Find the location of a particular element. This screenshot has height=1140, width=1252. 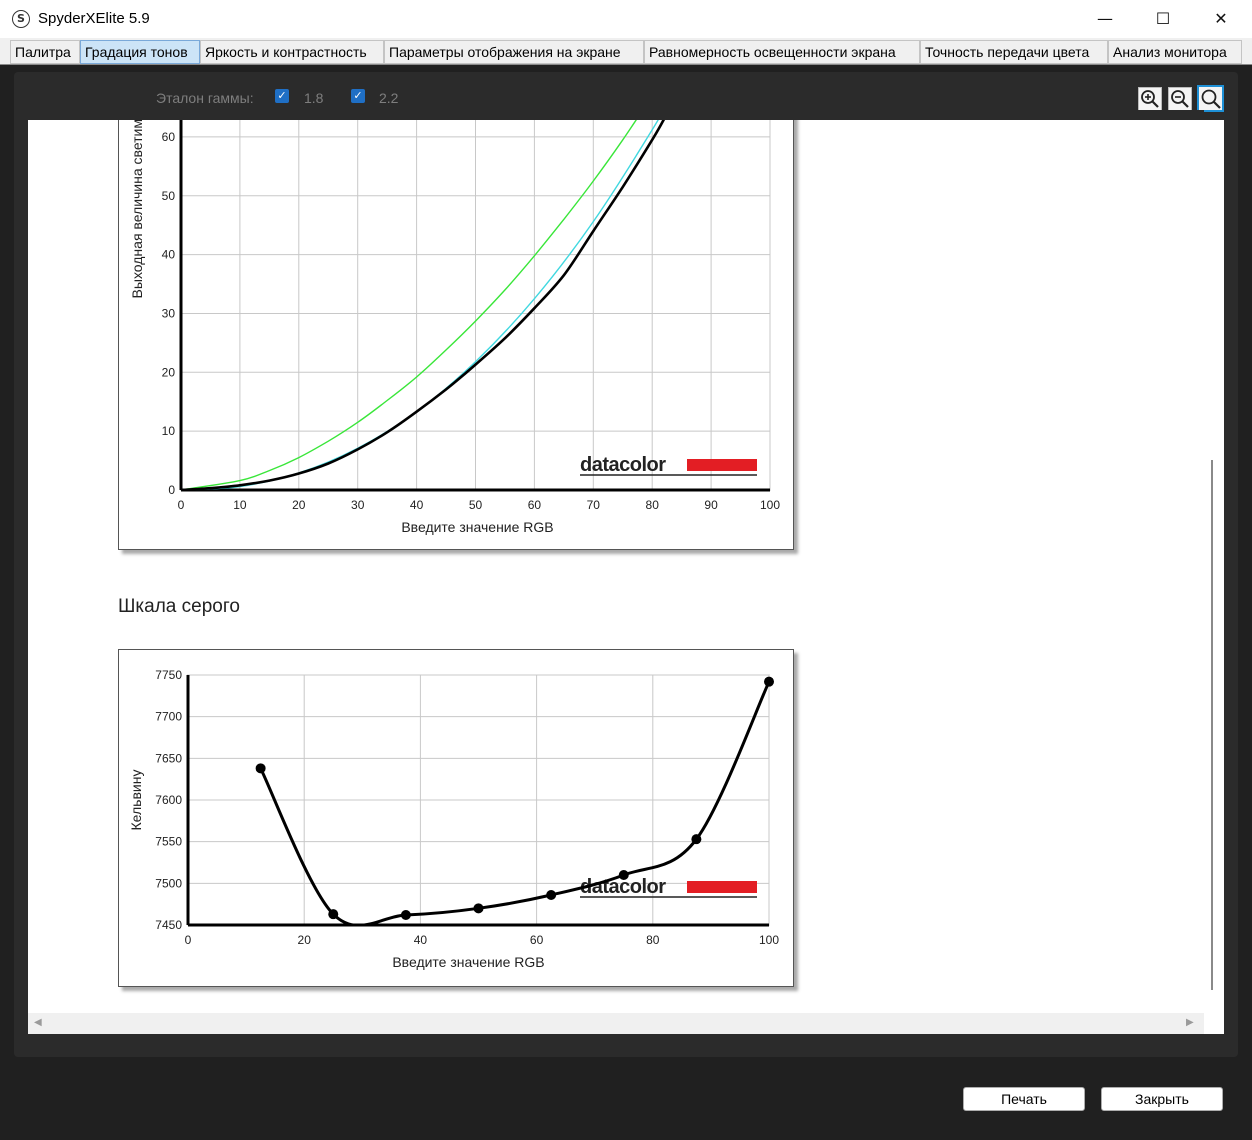

chart2-x-tick-label: 60 is located at coordinates (537, 940).